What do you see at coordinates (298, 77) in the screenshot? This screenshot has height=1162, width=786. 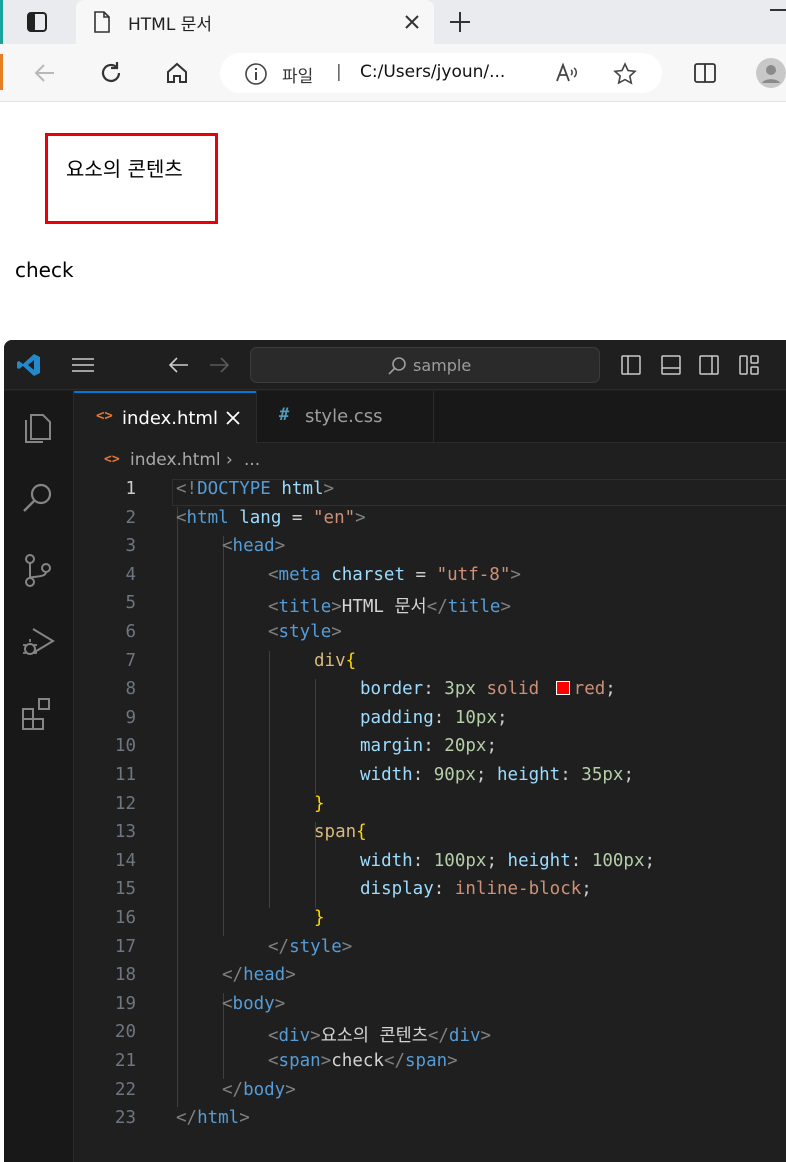 I see `scheme-label: 파일` at bounding box center [298, 77].